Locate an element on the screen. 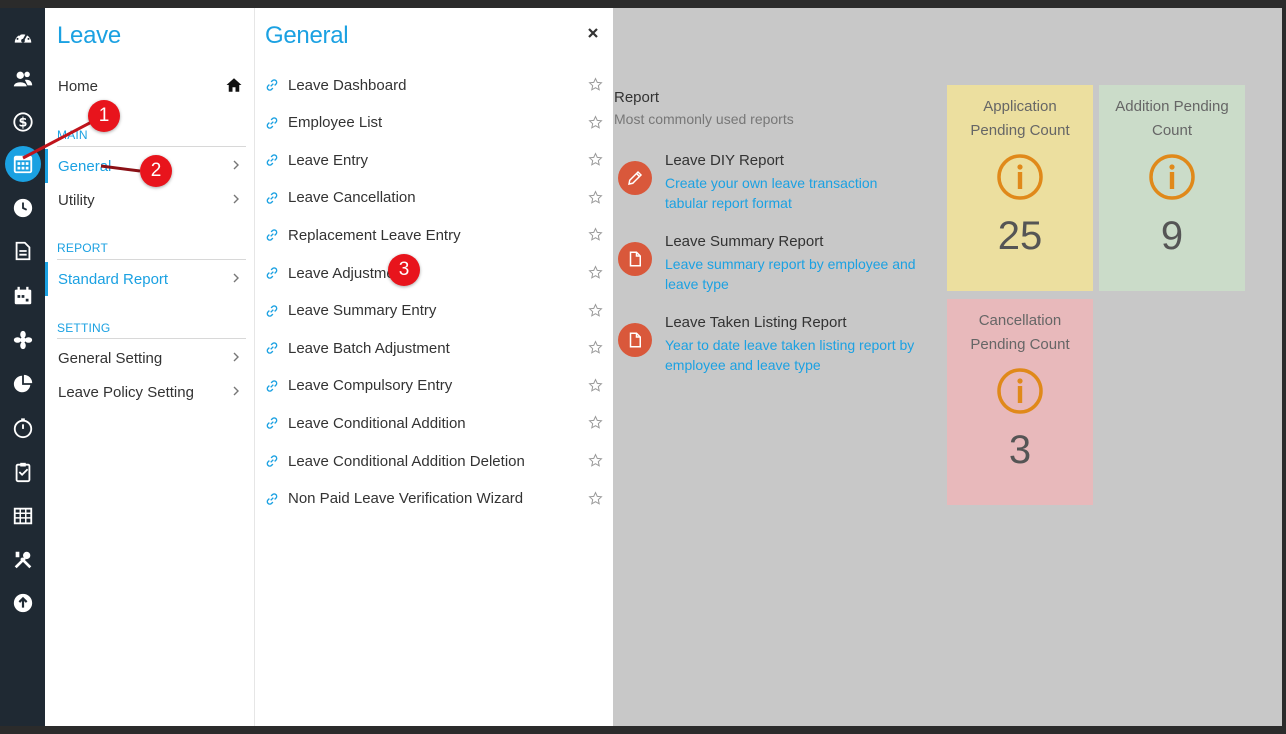  nav-item-label: Utility is located at coordinates (76, 200).